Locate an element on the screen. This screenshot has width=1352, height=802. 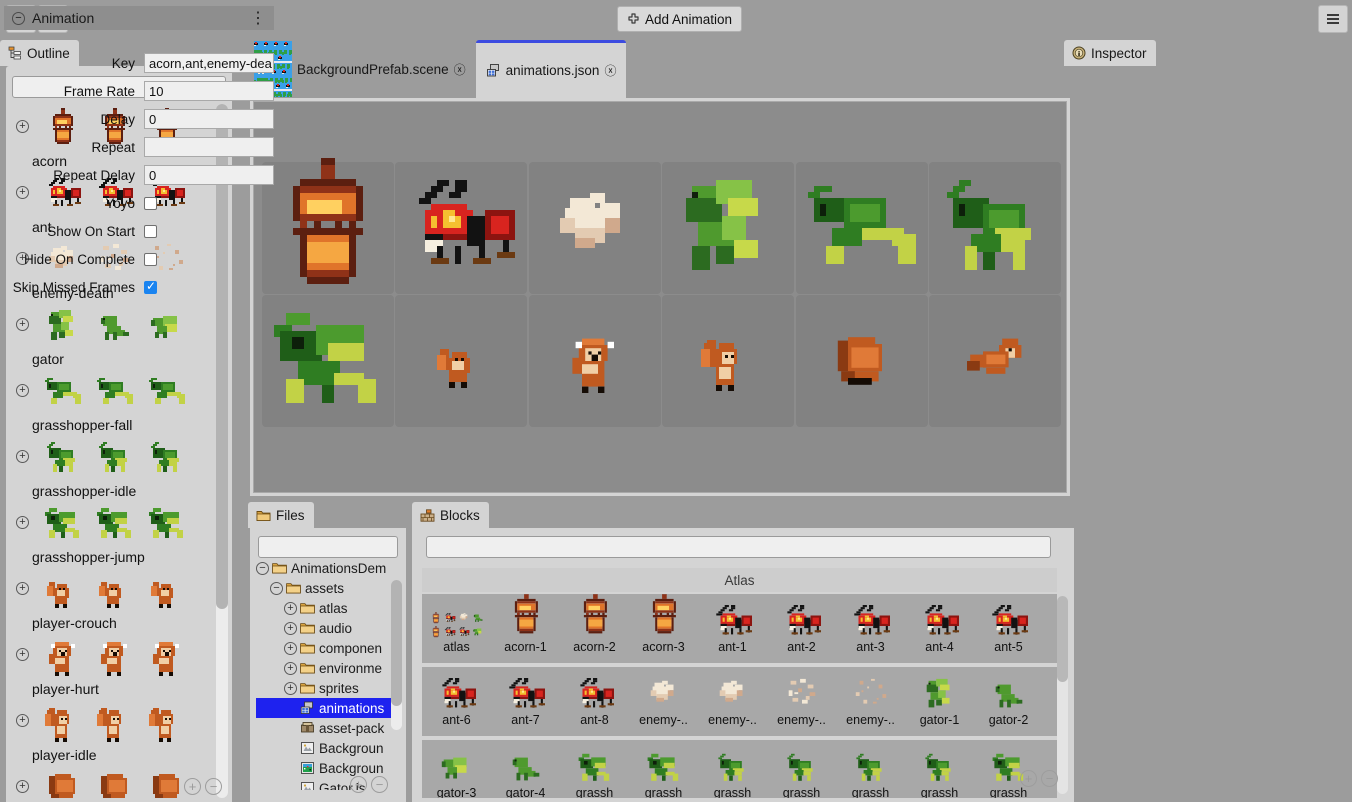
outline-item-gator: + gator is located at coordinates (116, 335).